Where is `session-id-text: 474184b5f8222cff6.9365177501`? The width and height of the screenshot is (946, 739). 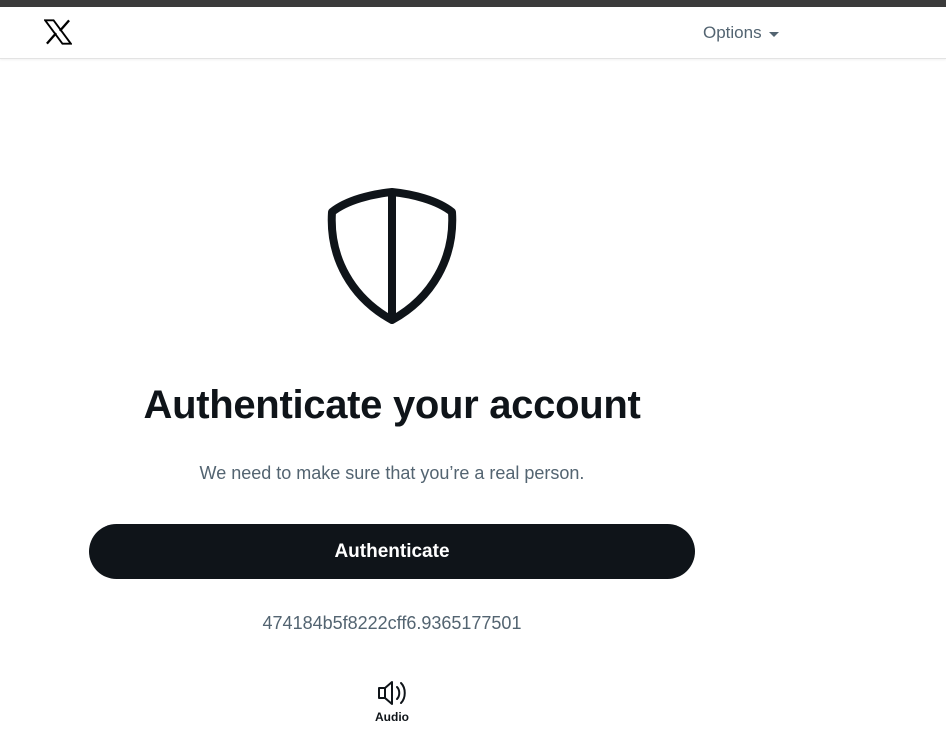
session-id-text: 474184b5f8222cff6.9365177501 is located at coordinates (392, 623).